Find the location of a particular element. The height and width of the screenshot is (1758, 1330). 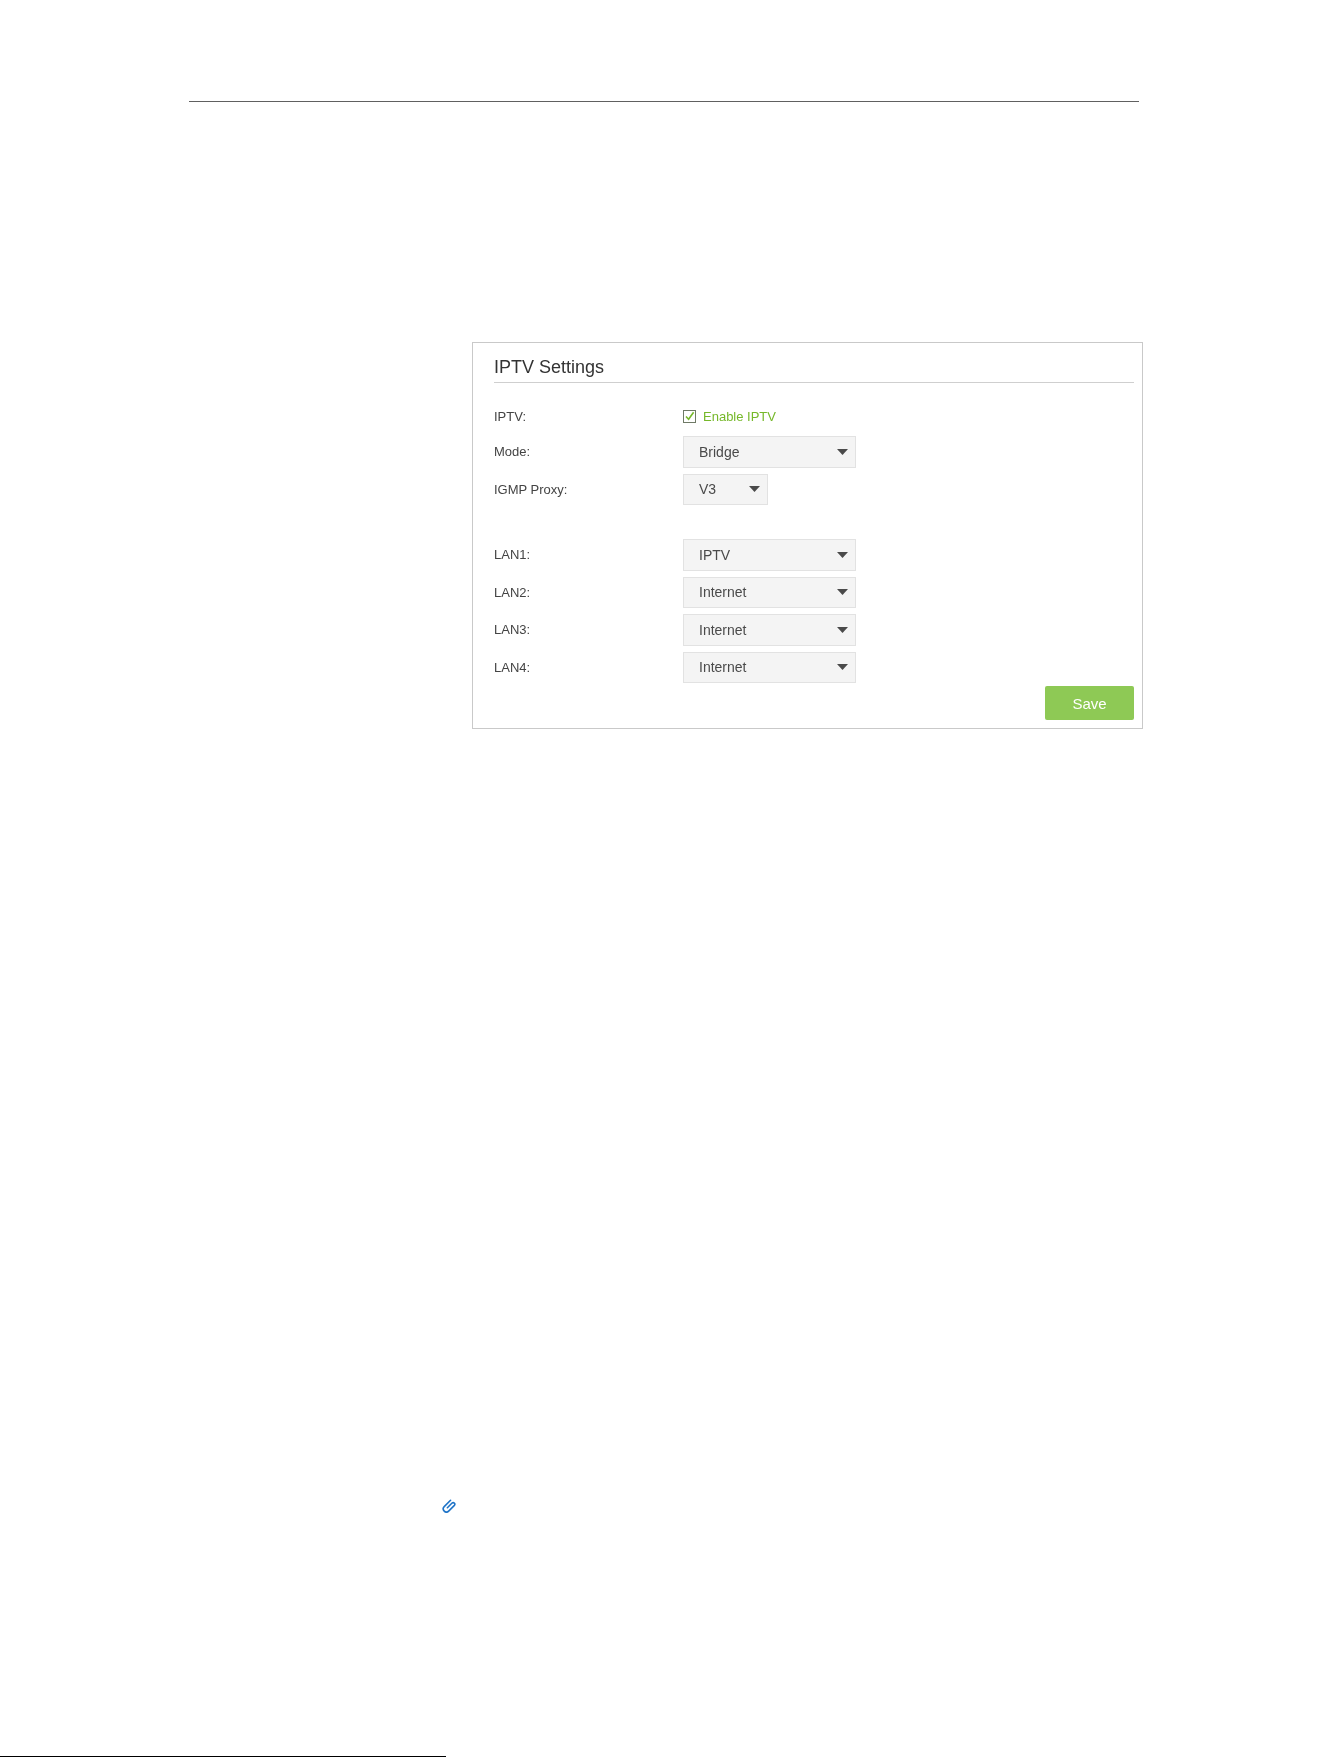

field-label: IGMP Proxy: is located at coordinates (531, 489).